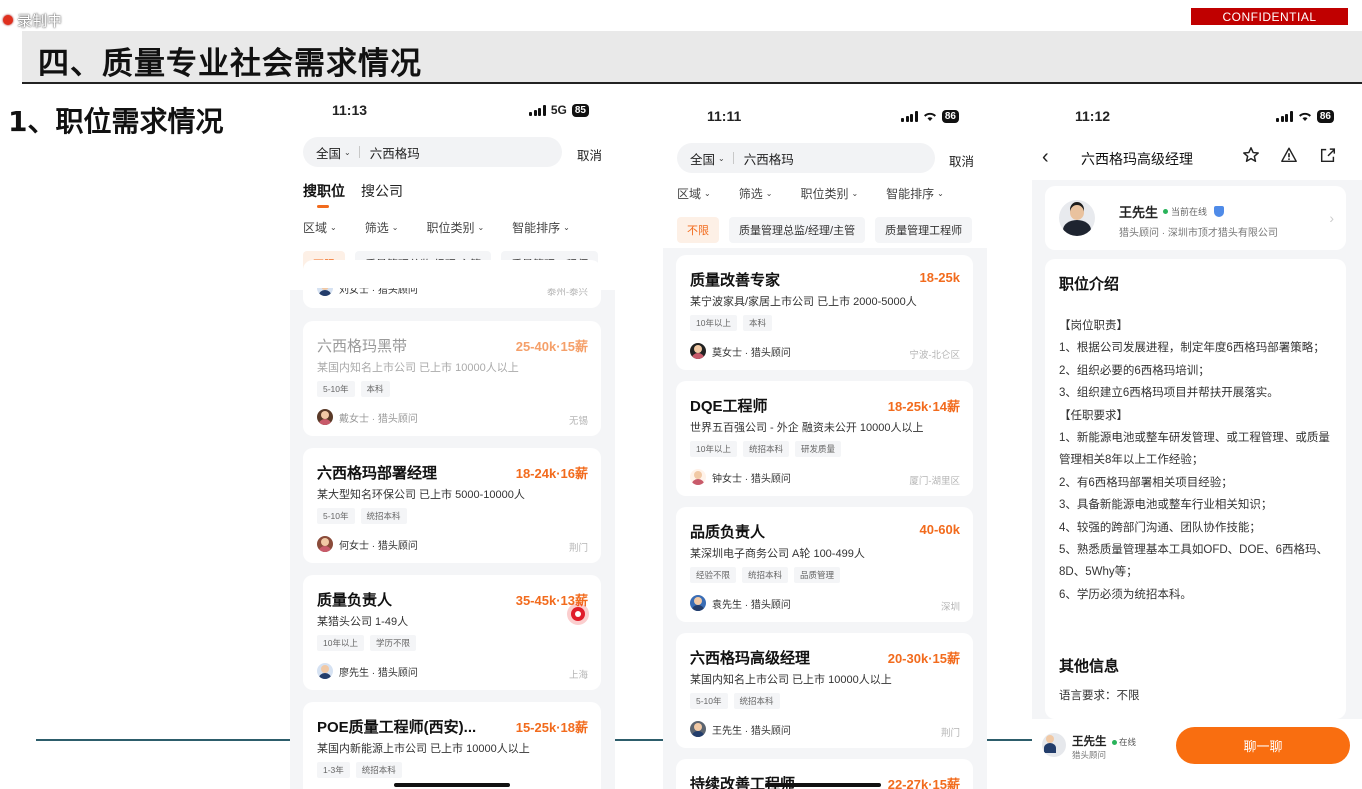 This screenshot has width=1362, height=789. What do you see at coordinates (724, 116) in the screenshot?
I see `status-time: 11:11` at bounding box center [724, 116].